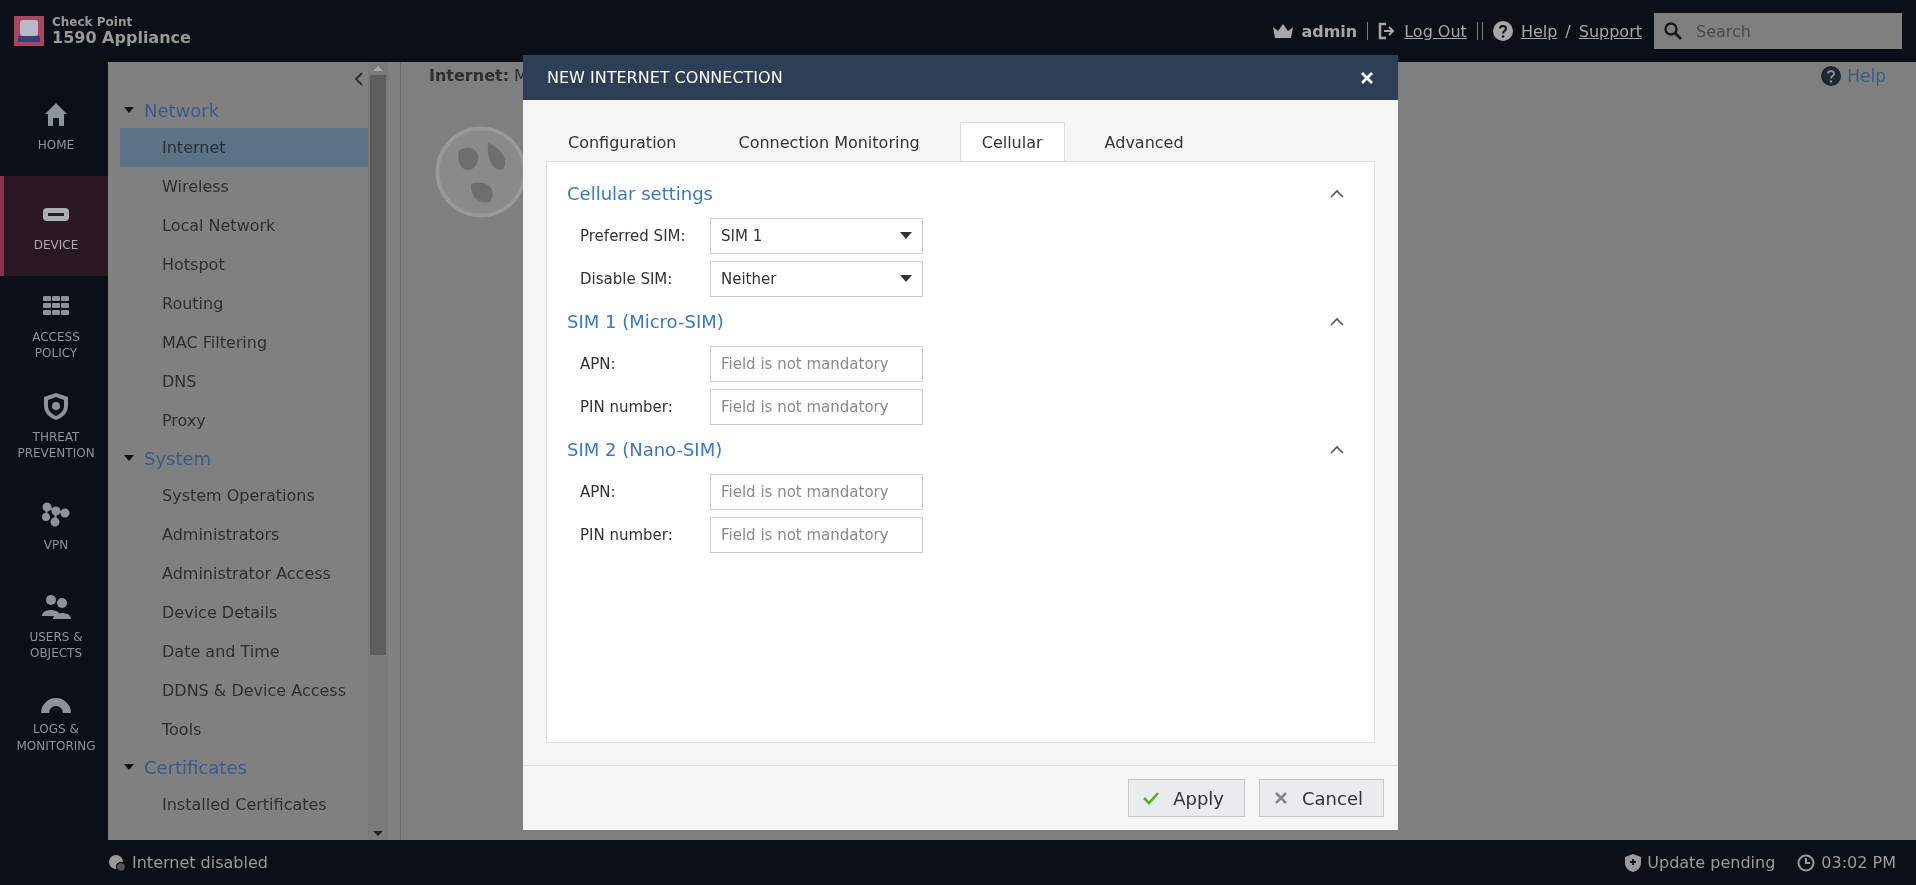  I want to click on logout-icon, so click(1387, 31).